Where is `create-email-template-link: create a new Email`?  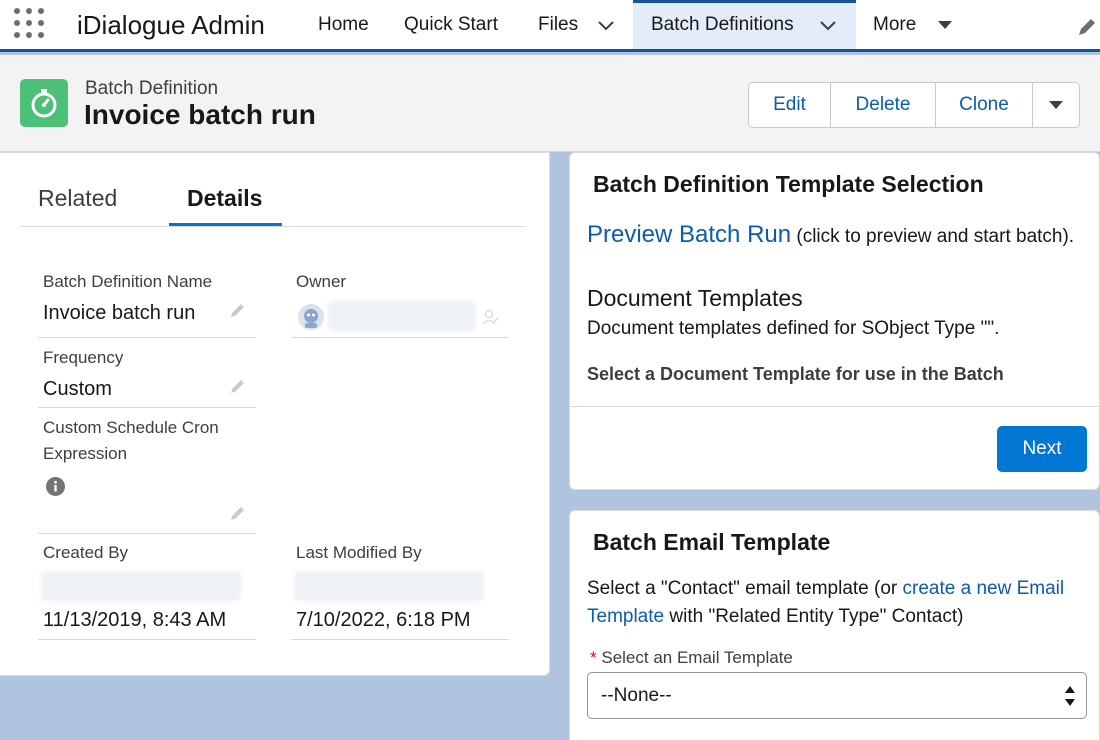 create-email-template-link: create a new Email is located at coordinates (984, 588).